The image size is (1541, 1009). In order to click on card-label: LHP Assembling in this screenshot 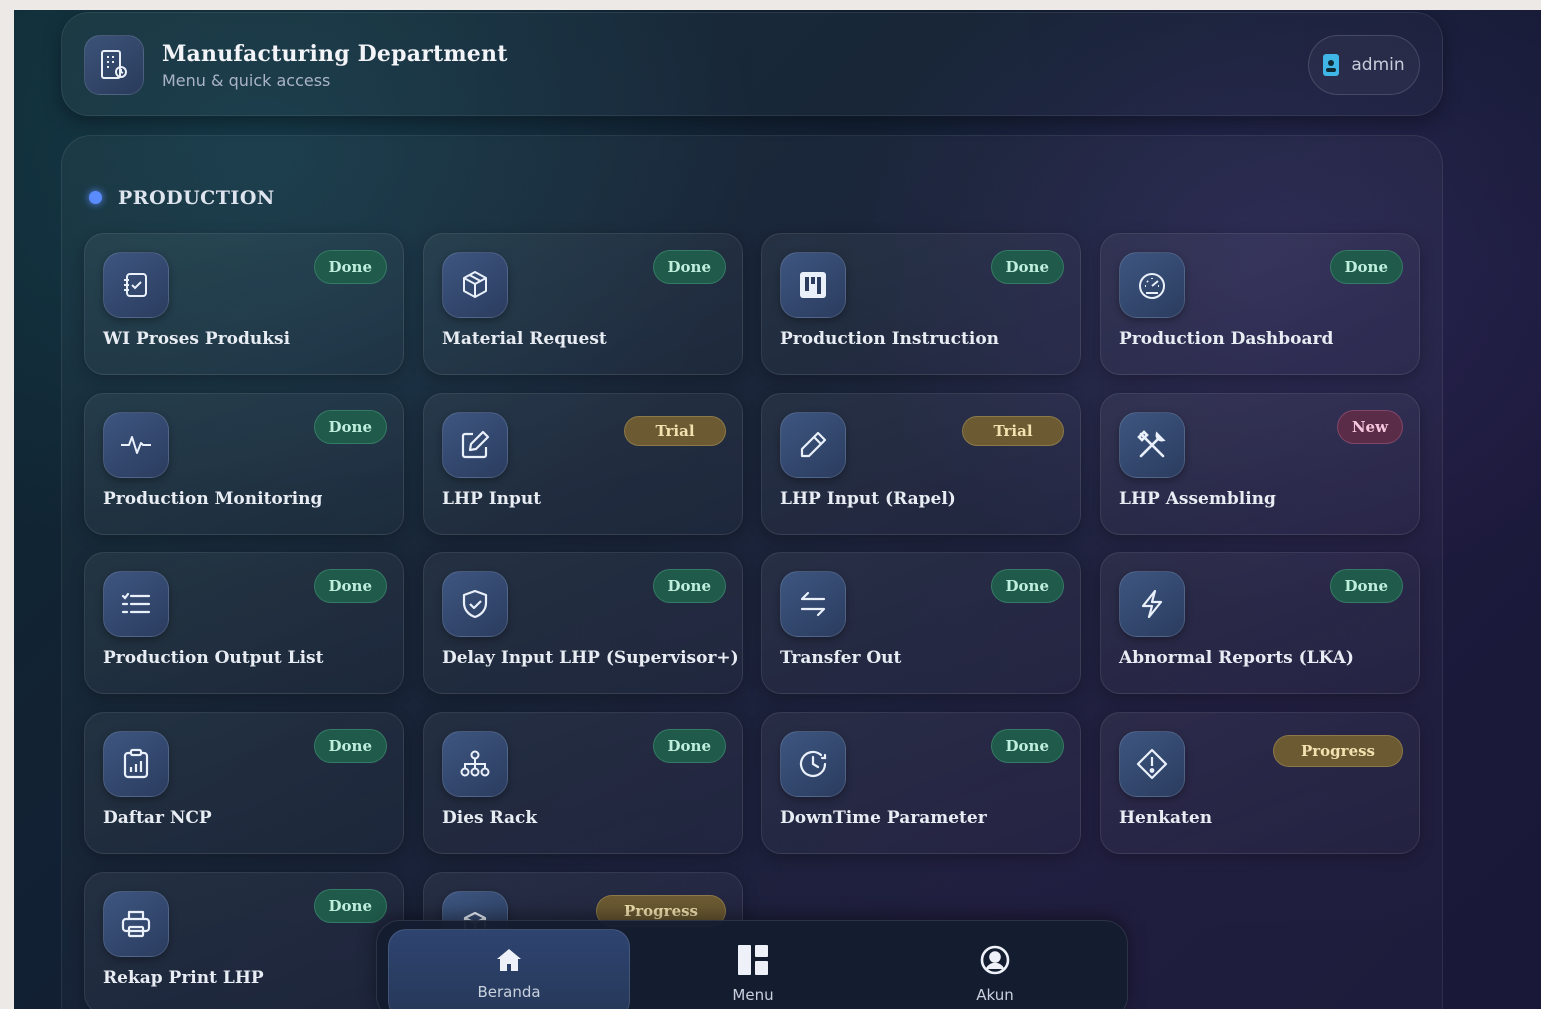, I will do `click(1197, 499)`.